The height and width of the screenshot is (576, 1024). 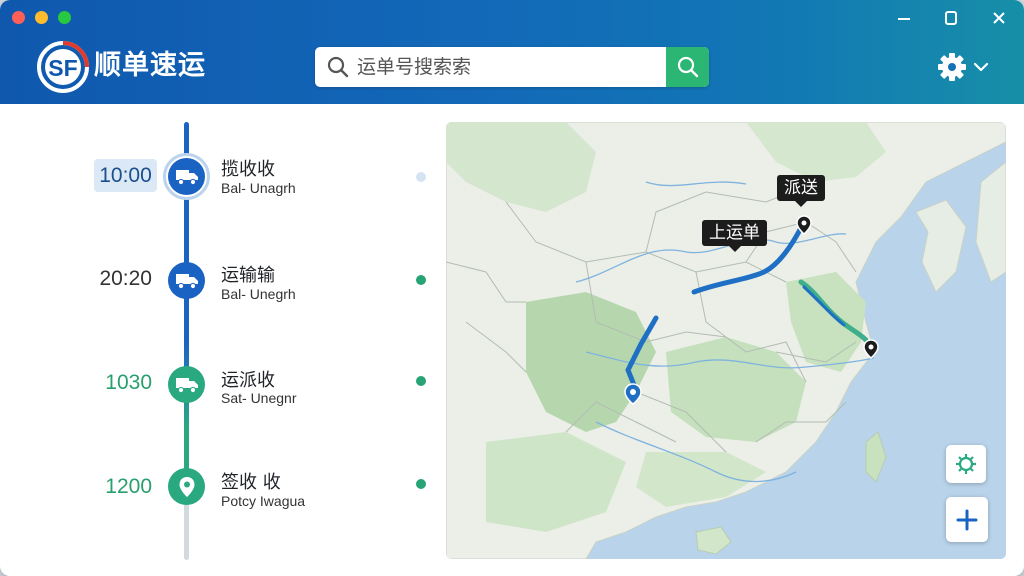 I want to click on close-window-dot, so click(x=18, y=17).